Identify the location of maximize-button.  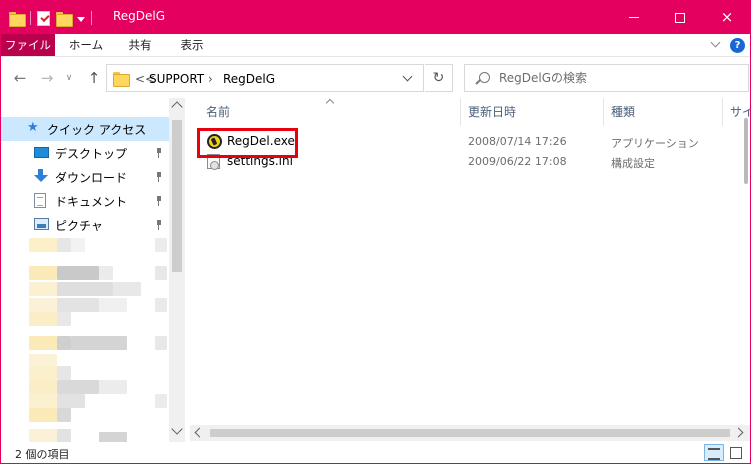
(680, 17).